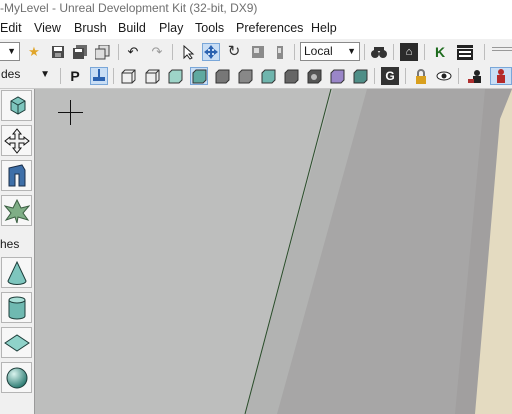 The image size is (512, 414). I want to click on actor-icon, so click(475, 76).